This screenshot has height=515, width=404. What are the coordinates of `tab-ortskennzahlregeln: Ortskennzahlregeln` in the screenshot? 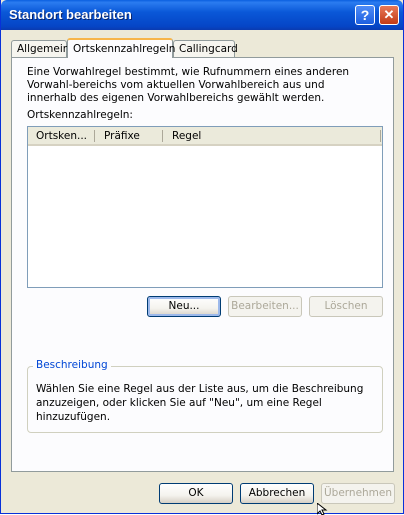 It's located at (121, 48).